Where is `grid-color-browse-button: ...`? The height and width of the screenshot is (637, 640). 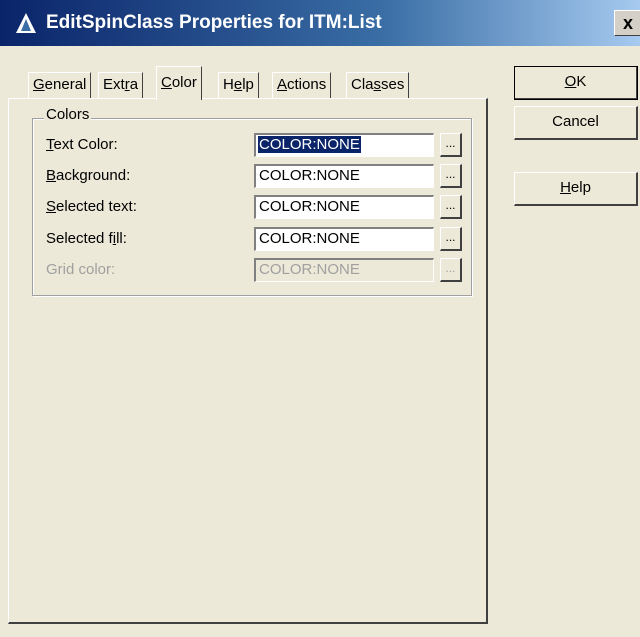
grid-color-browse-button: ... is located at coordinates (451, 270).